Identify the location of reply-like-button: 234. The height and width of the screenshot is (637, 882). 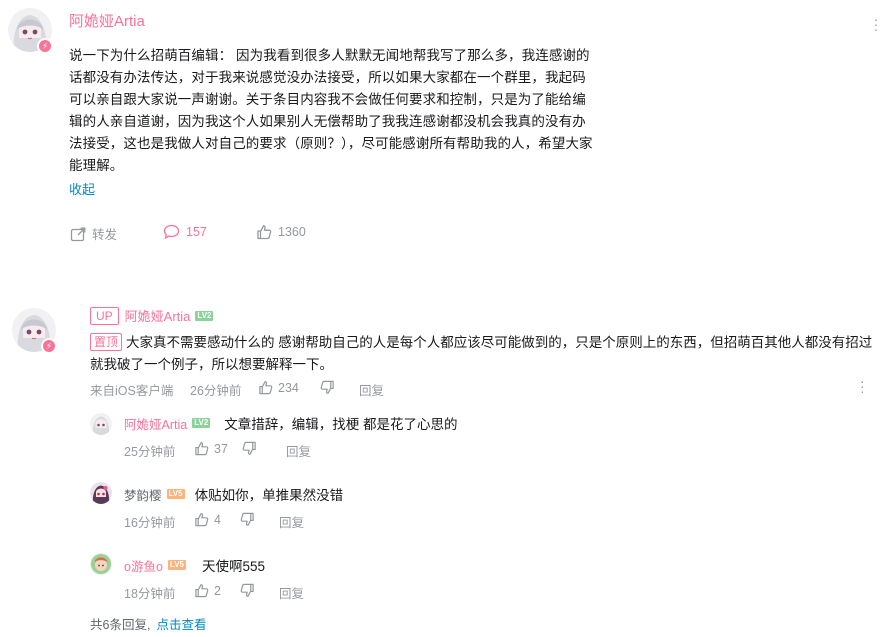
(278, 387).